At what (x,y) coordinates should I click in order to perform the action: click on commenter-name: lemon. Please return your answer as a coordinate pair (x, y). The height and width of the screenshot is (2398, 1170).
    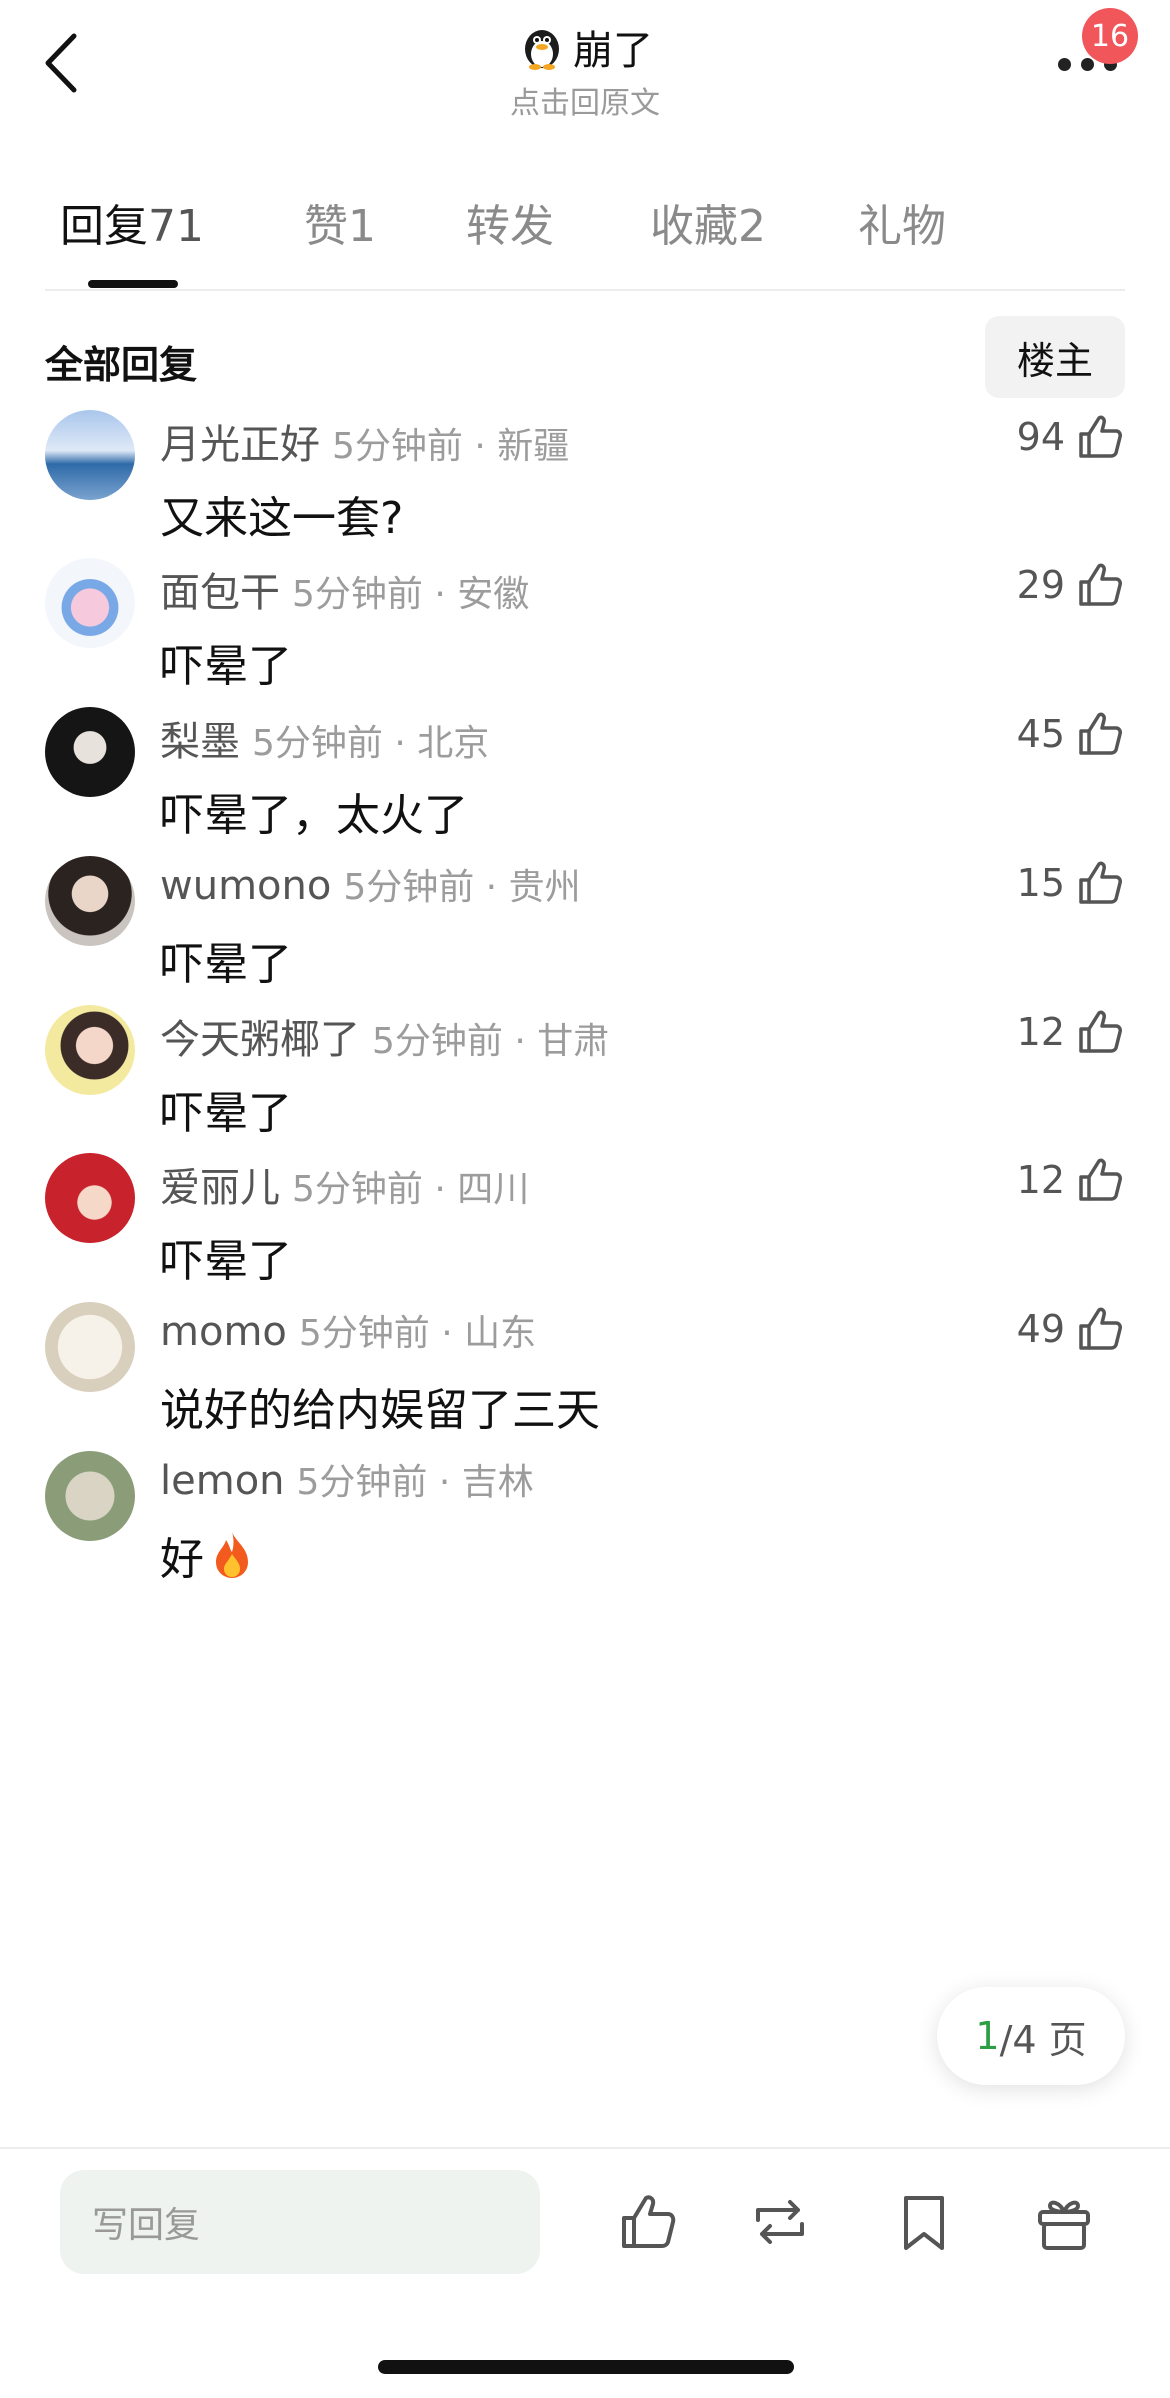
    Looking at the image, I should click on (222, 1481).